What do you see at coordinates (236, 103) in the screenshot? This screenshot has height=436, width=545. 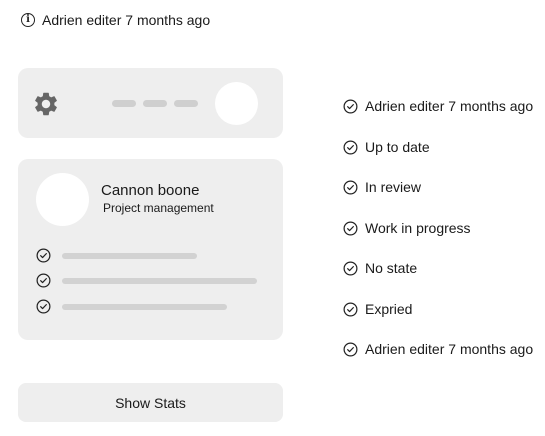 I see `avatar-placeholder` at bounding box center [236, 103].